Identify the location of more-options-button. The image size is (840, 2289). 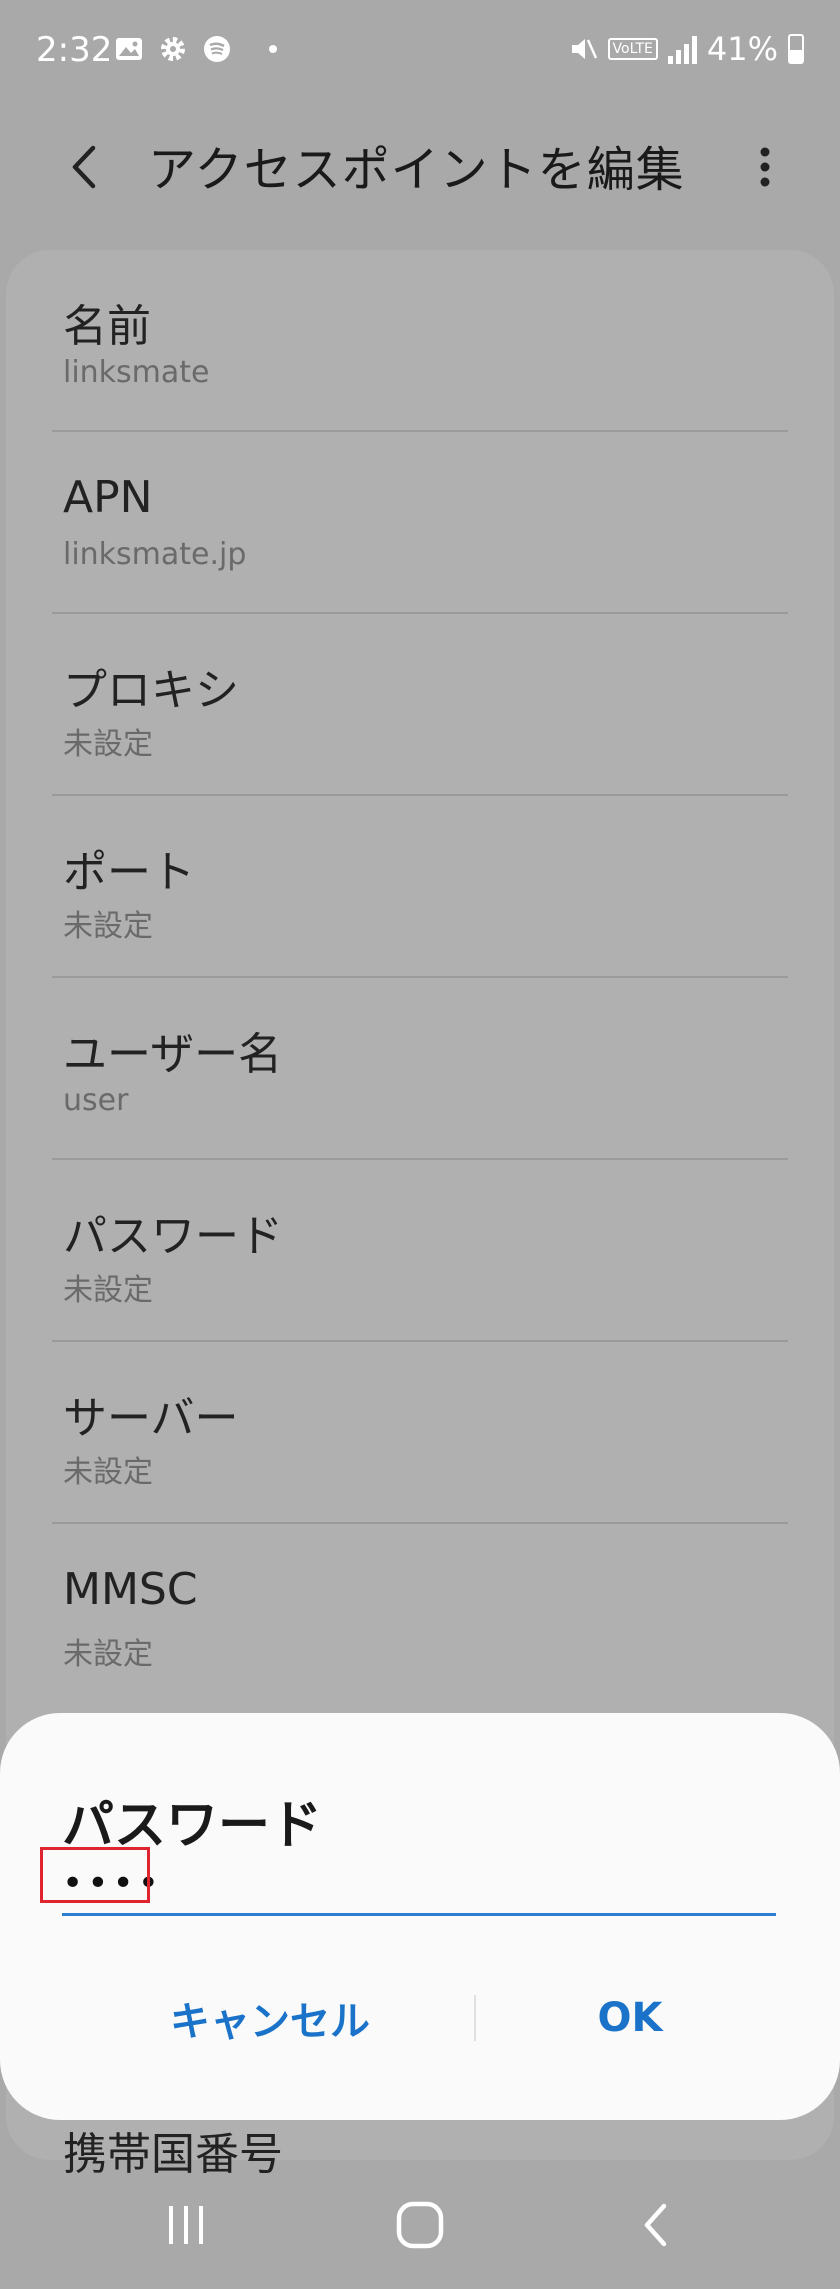
(765, 167).